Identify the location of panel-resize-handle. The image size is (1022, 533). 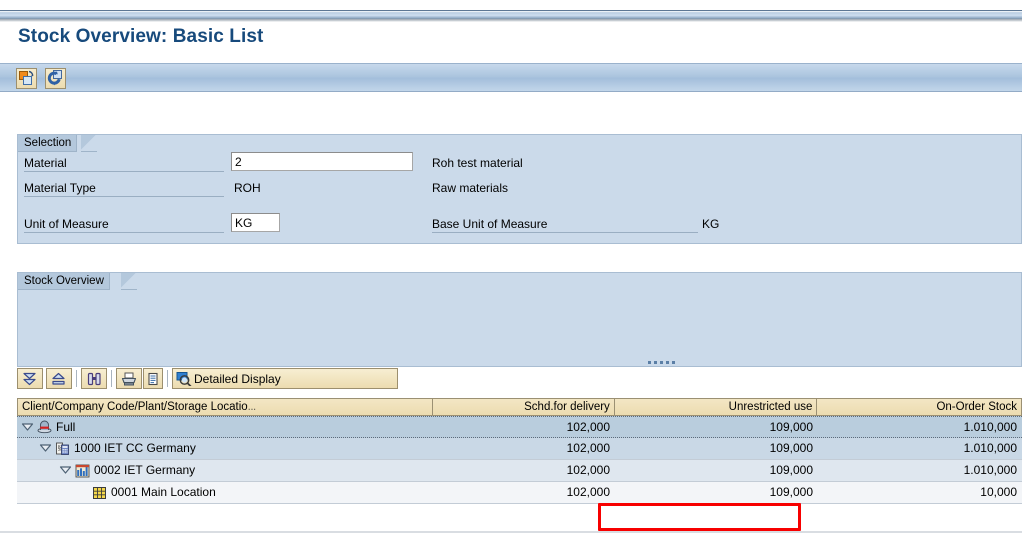
(668, 362).